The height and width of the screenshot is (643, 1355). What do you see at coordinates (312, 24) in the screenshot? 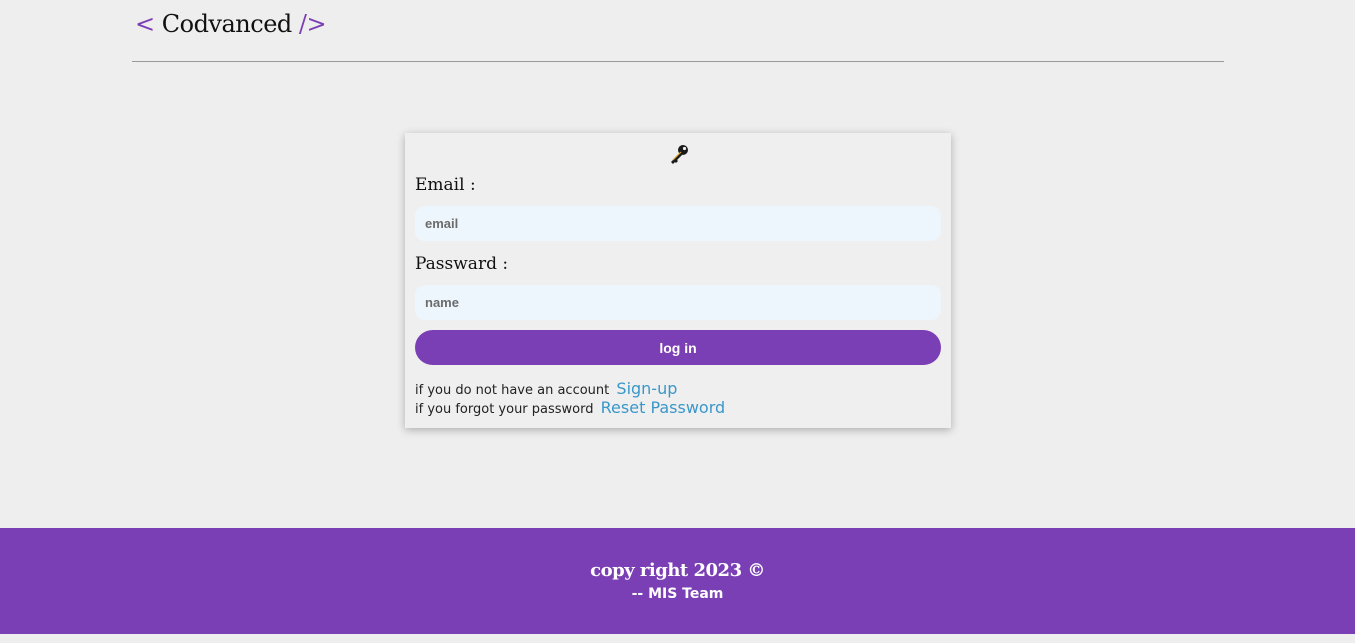
I see `logo-close-bracket: />` at bounding box center [312, 24].